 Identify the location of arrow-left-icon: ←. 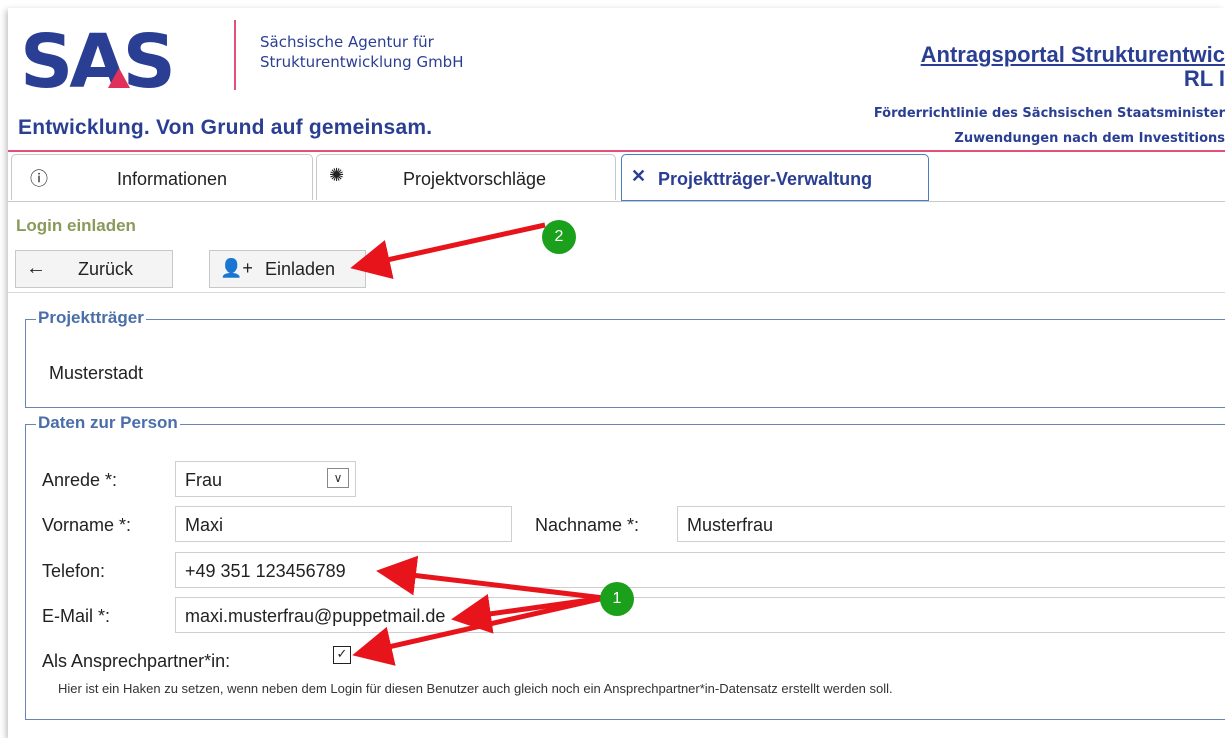
(36, 268).